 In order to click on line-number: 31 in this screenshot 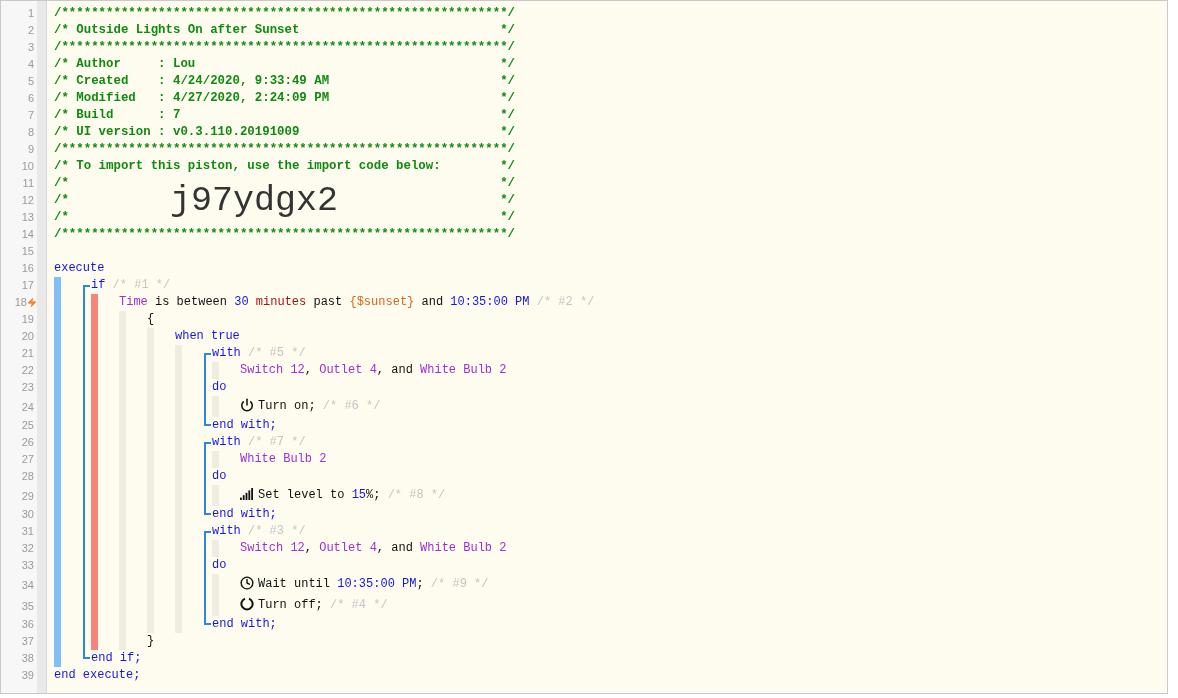, I will do `click(27, 531)`.